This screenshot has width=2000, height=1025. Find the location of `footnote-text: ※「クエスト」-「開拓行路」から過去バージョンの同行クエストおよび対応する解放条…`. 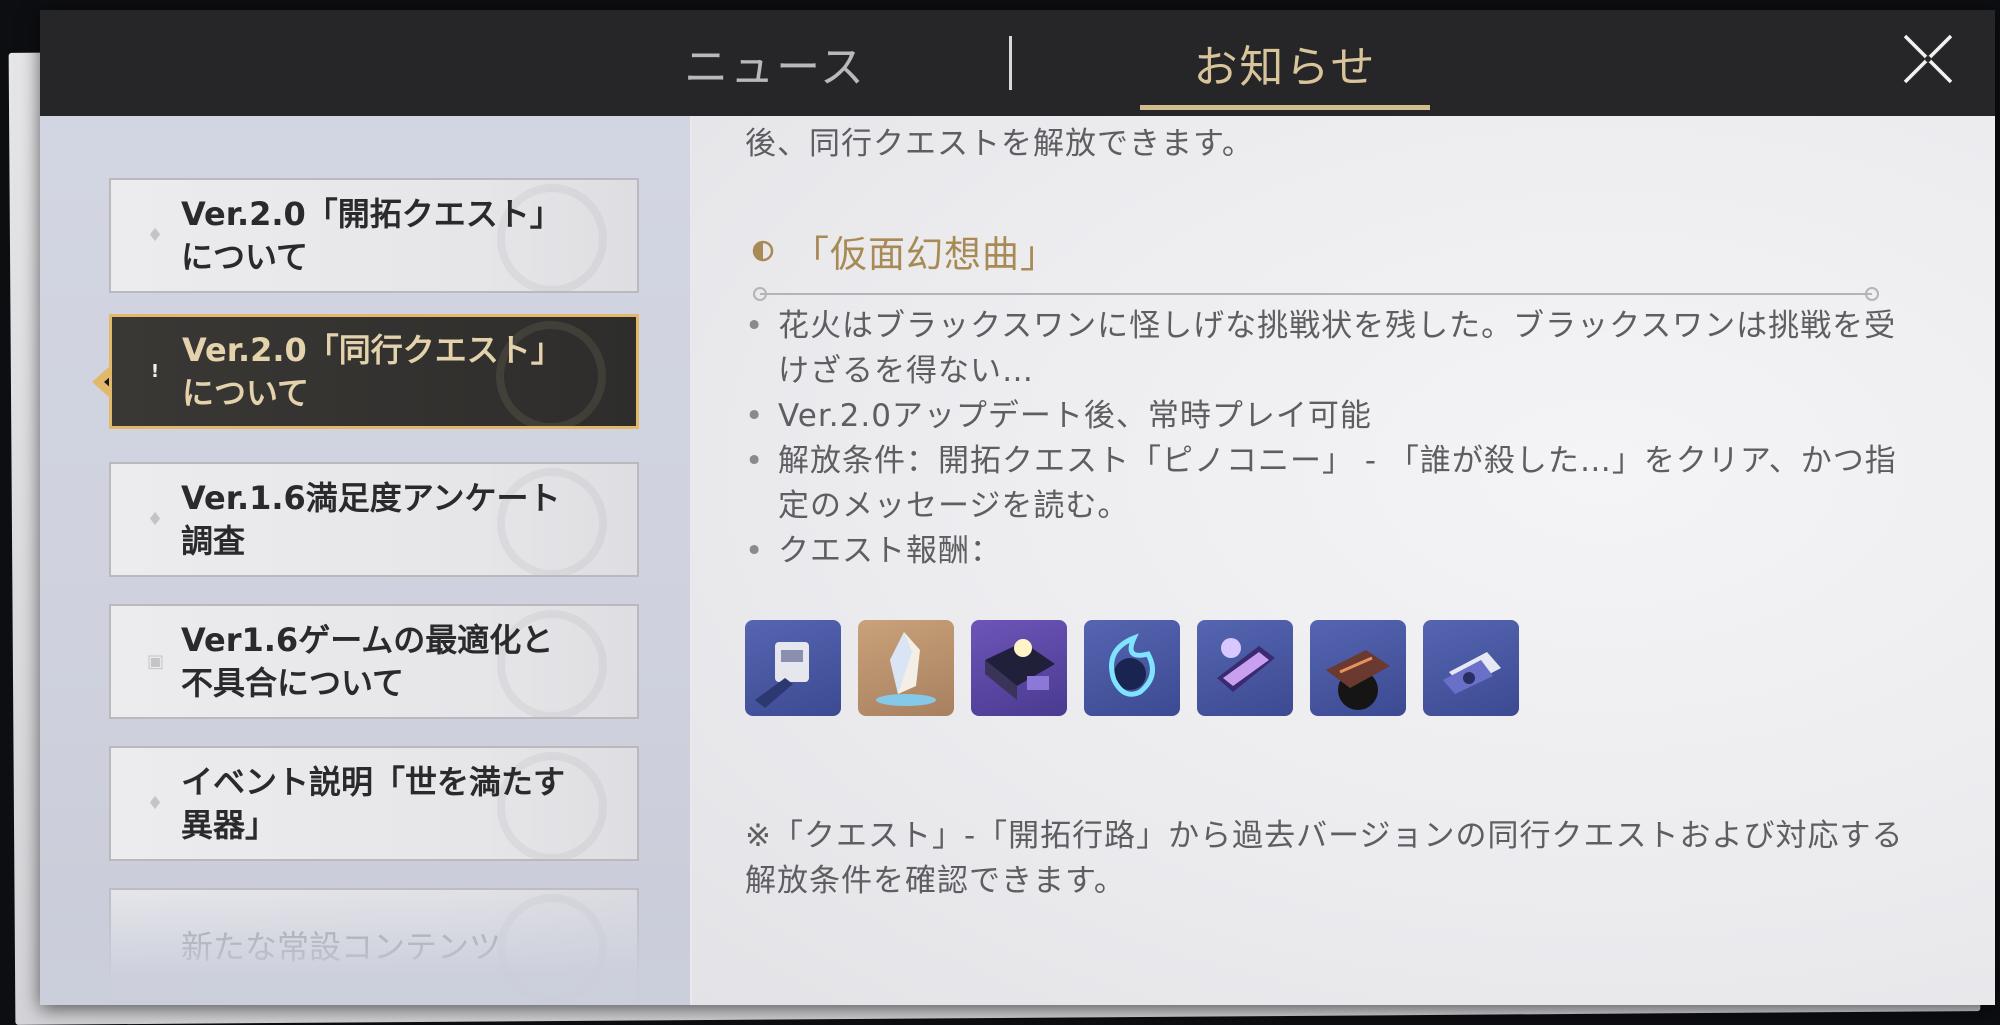

footnote-text: ※「クエスト」-「開拓行路」から過去バージョンの同行クエストおよび対応する解放条… is located at coordinates (1324, 858).